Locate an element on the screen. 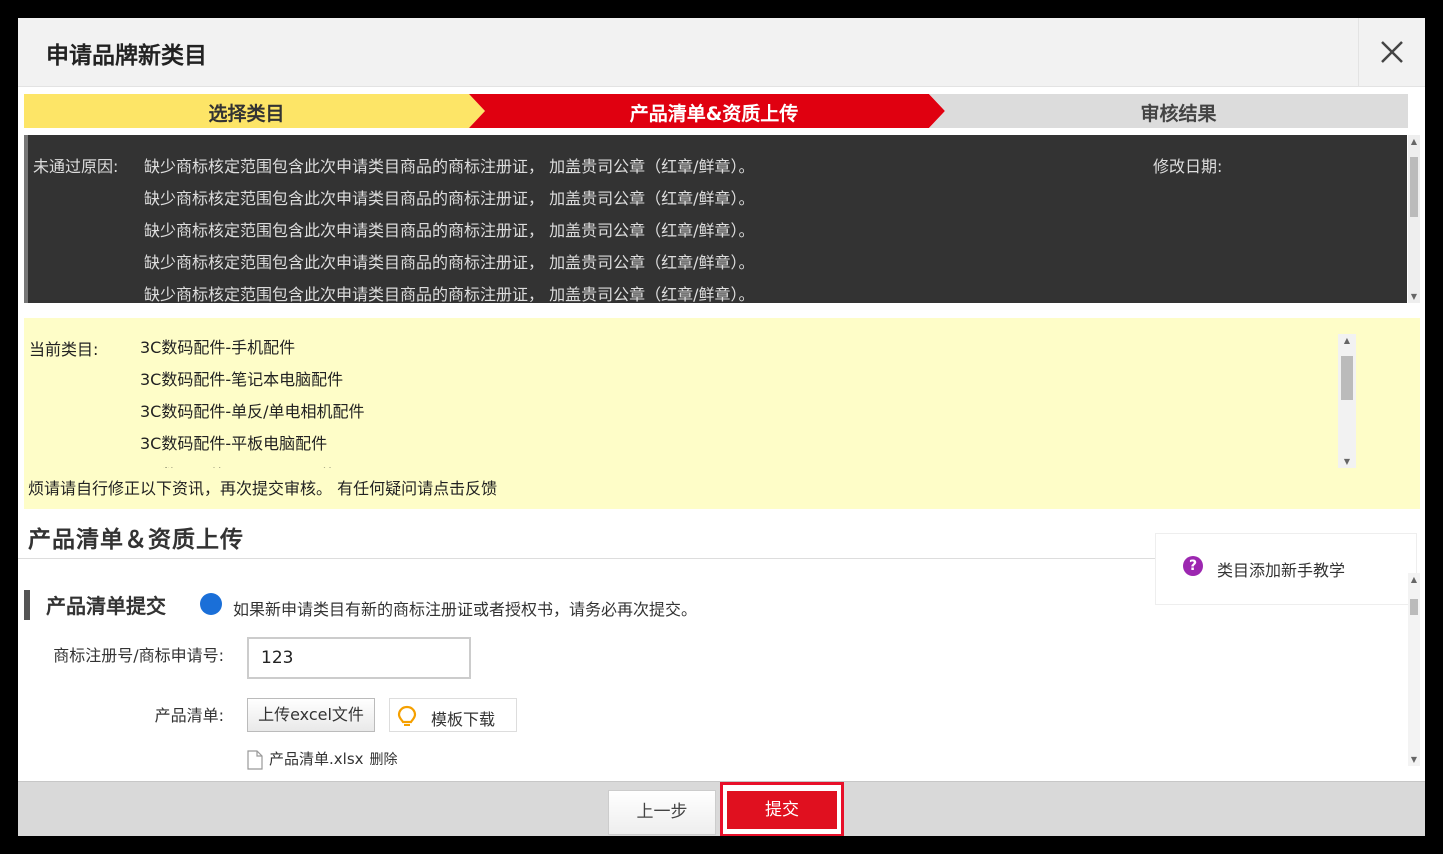  previous-step-button: 上一步 is located at coordinates (662, 812).